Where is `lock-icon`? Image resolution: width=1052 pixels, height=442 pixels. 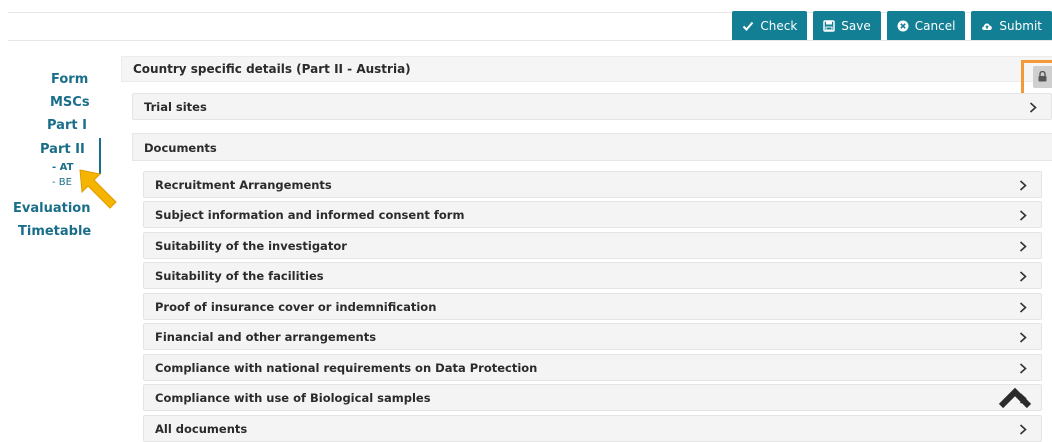
lock-icon is located at coordinates (1042, 76).